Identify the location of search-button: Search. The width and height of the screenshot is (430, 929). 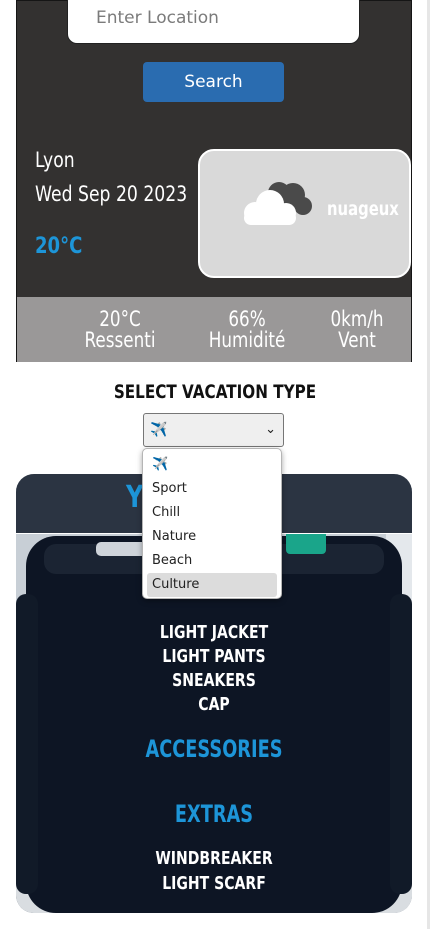
(213, 82).